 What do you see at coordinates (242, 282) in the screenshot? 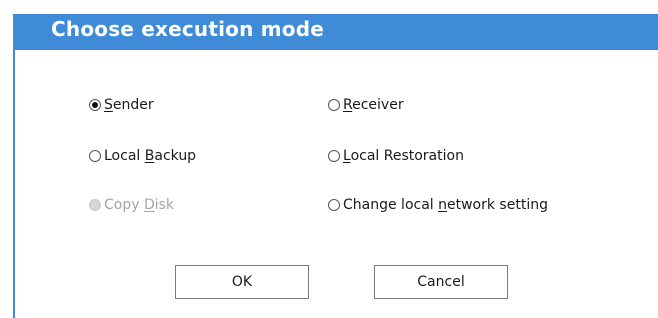
I see `ok-button: OK` at bounding box center [242, 282].